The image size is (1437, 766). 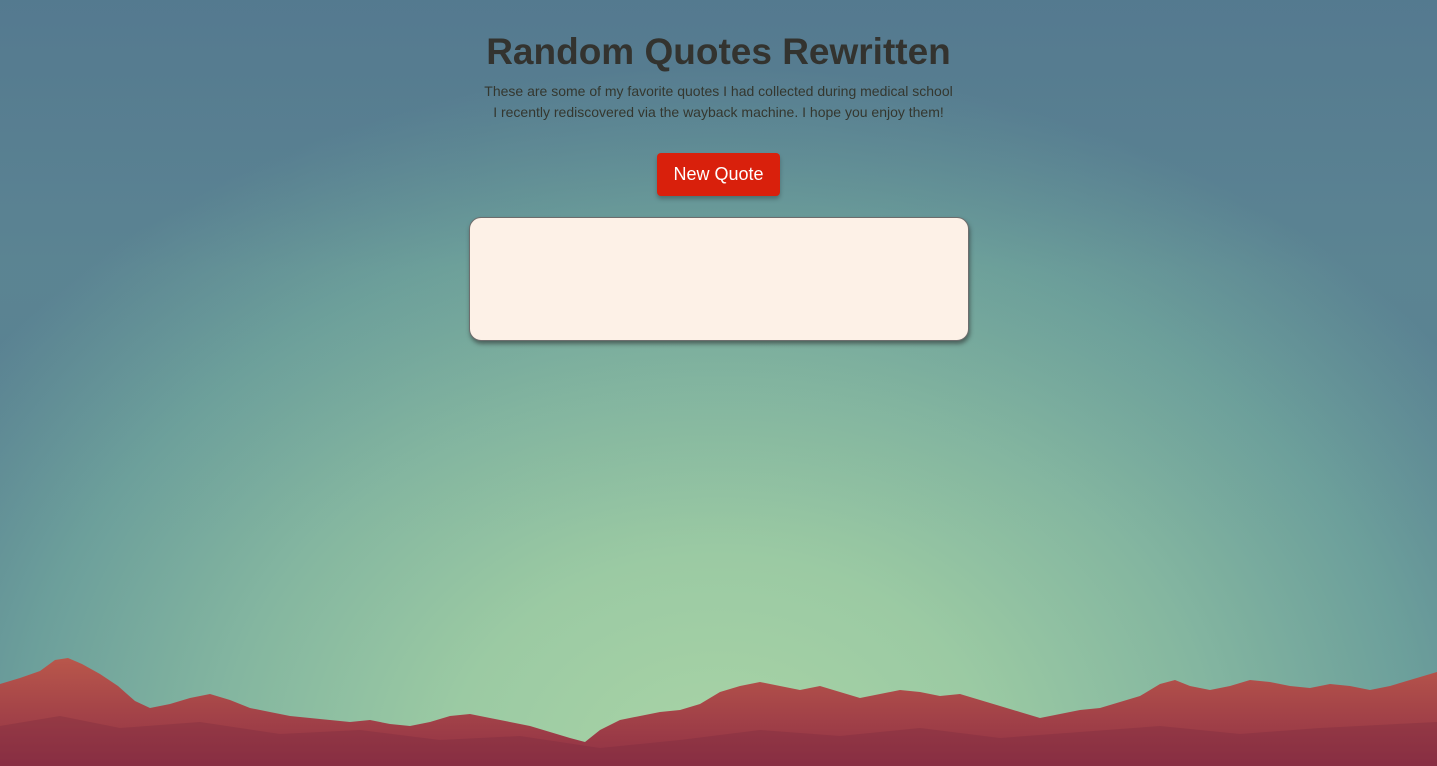 I want to click on mountain-range-image, so click(x=718, y=712).